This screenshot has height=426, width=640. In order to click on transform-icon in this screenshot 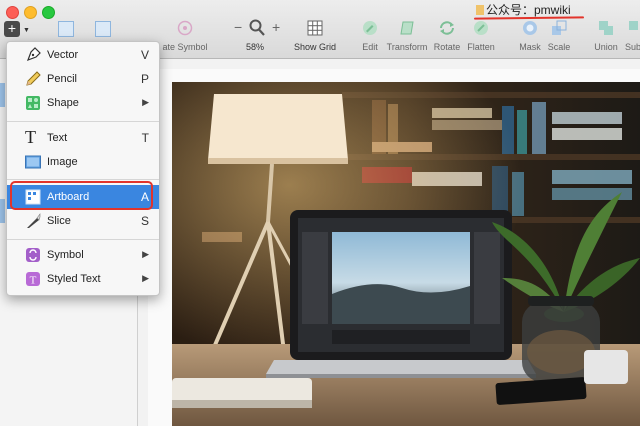, I will do `click(407, 28)`.